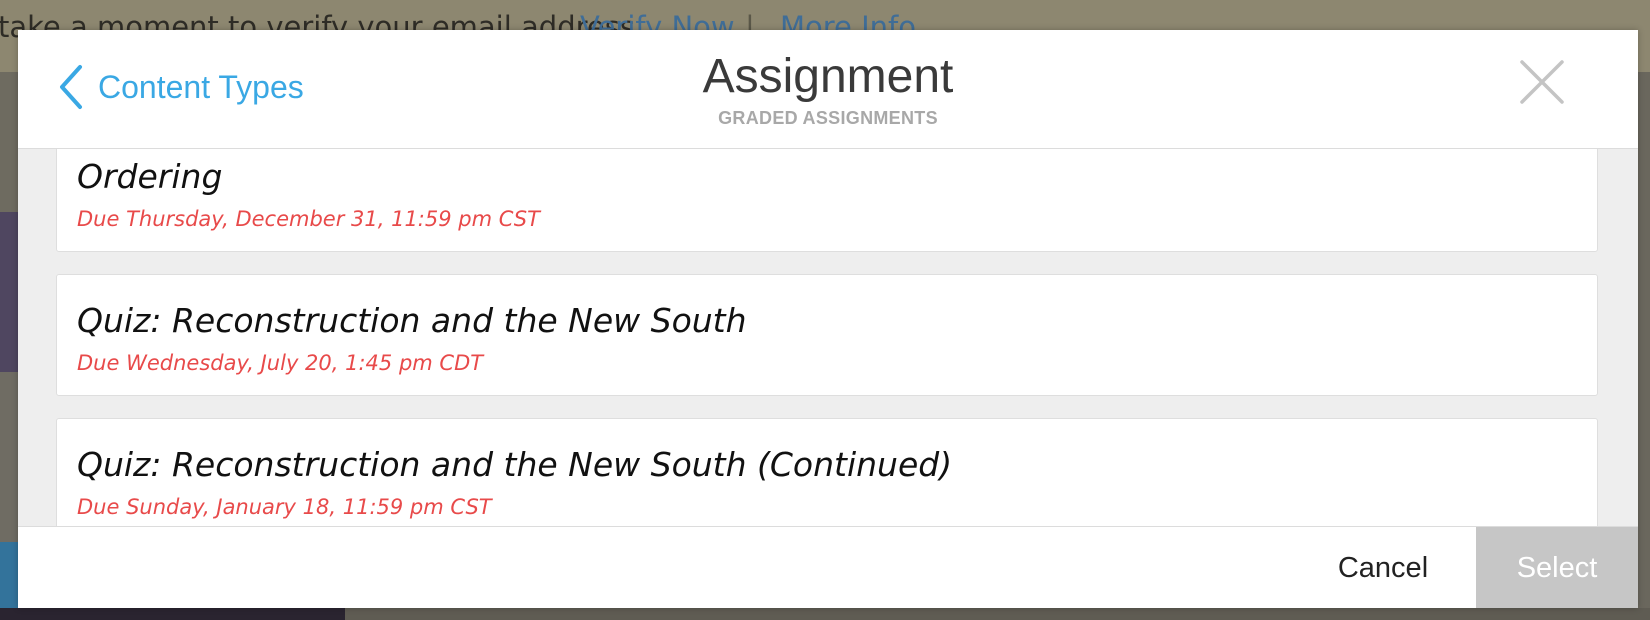 This screenshot has height=620, width=1650. I want to click on background-edge, so click(1644, 346).